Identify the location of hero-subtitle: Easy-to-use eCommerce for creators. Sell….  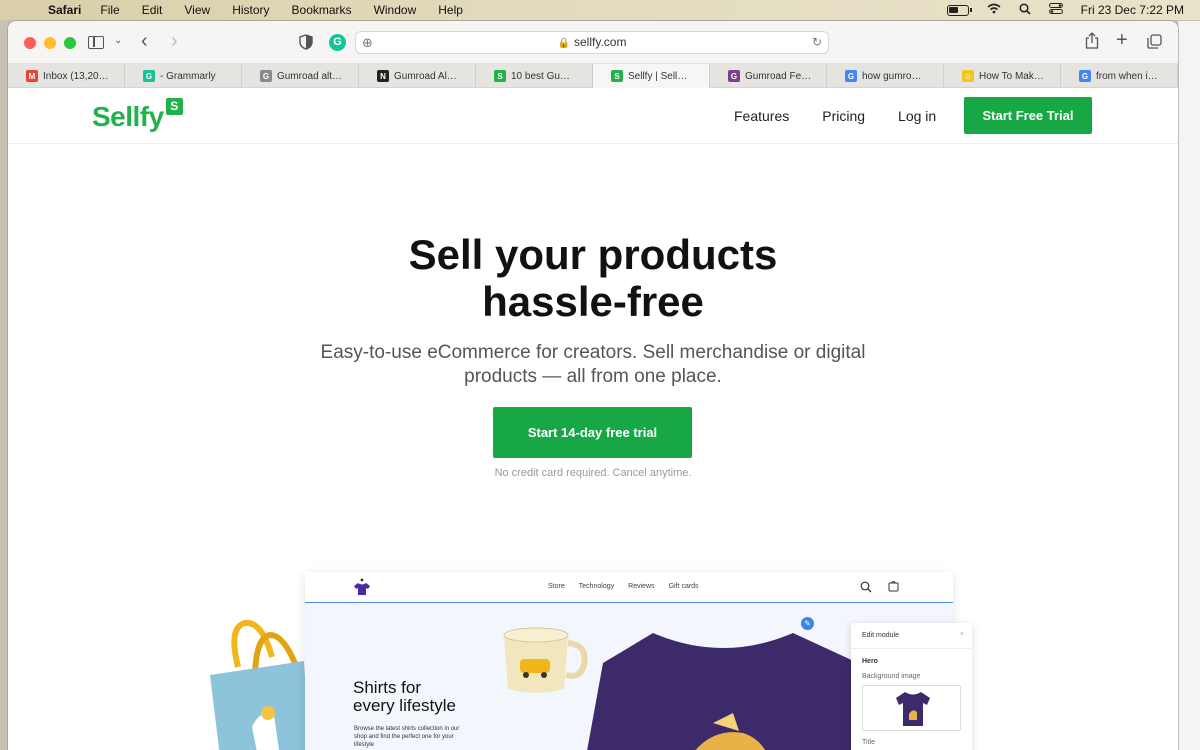
(593, 365).